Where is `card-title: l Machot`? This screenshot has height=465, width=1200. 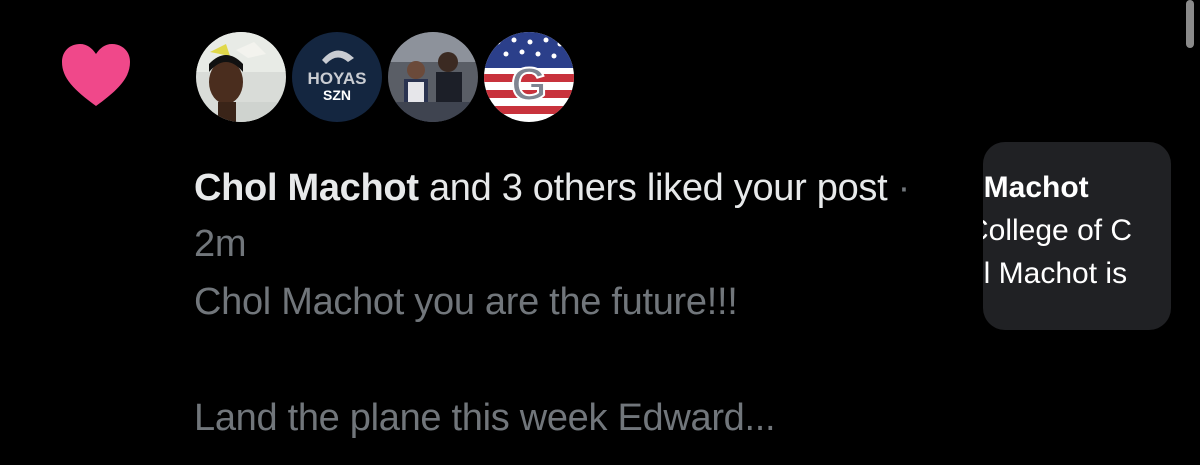
card-title: l Machot is located at coordinates (1036, 187).